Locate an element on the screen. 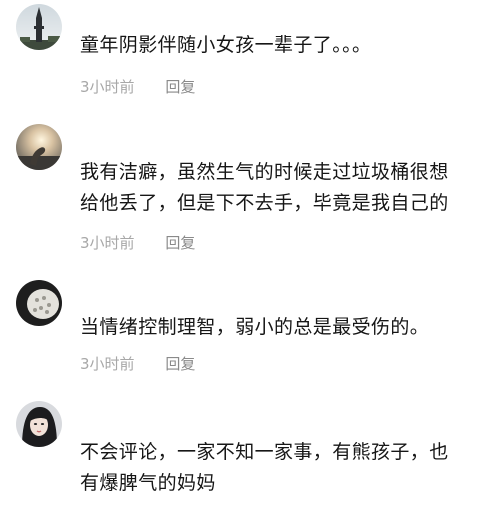  comment-text: 不会评论，一家不知一家事，有熊孩子，也 有爆脾气的妈妈 is located at coordinates (285, 468).